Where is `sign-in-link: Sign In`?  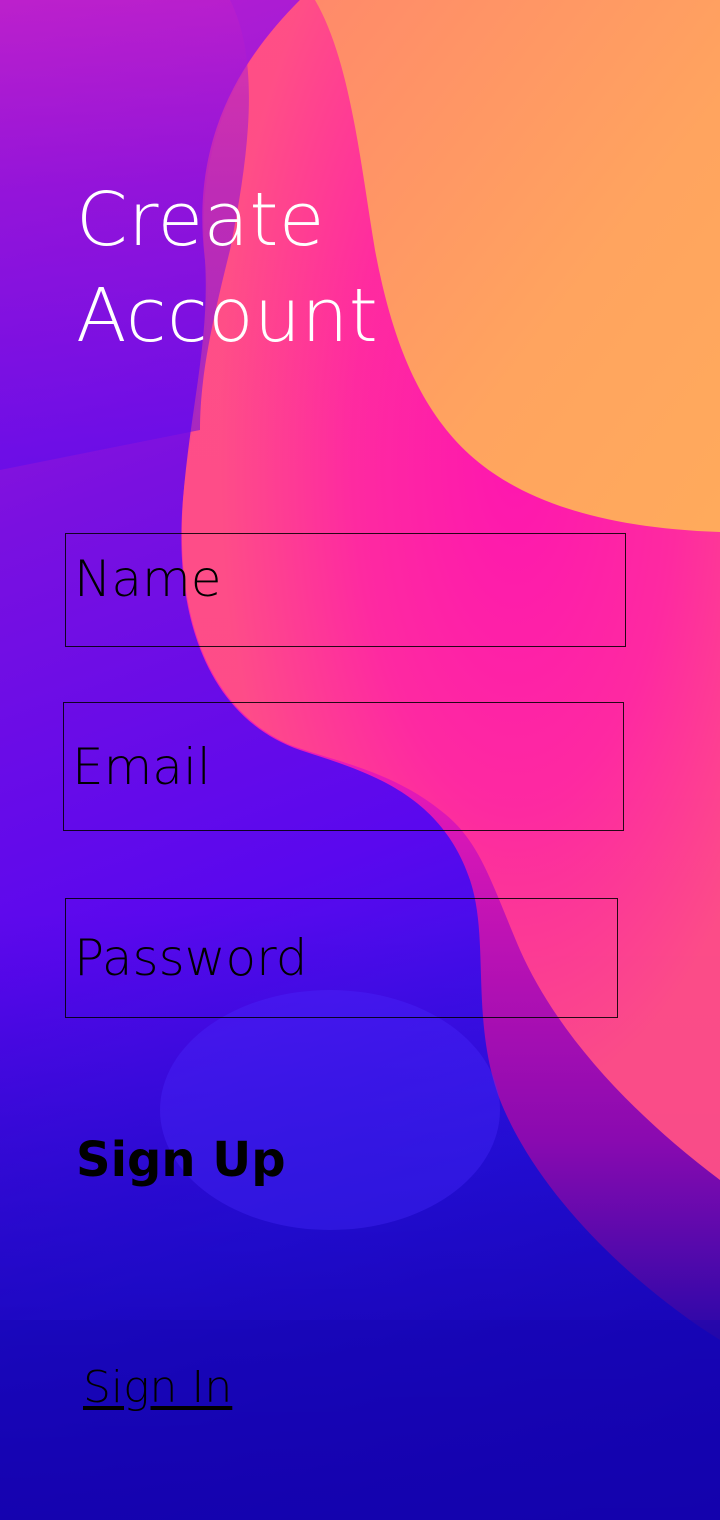
sign-in-link: Sign In is located at coordinates (157, 1387).